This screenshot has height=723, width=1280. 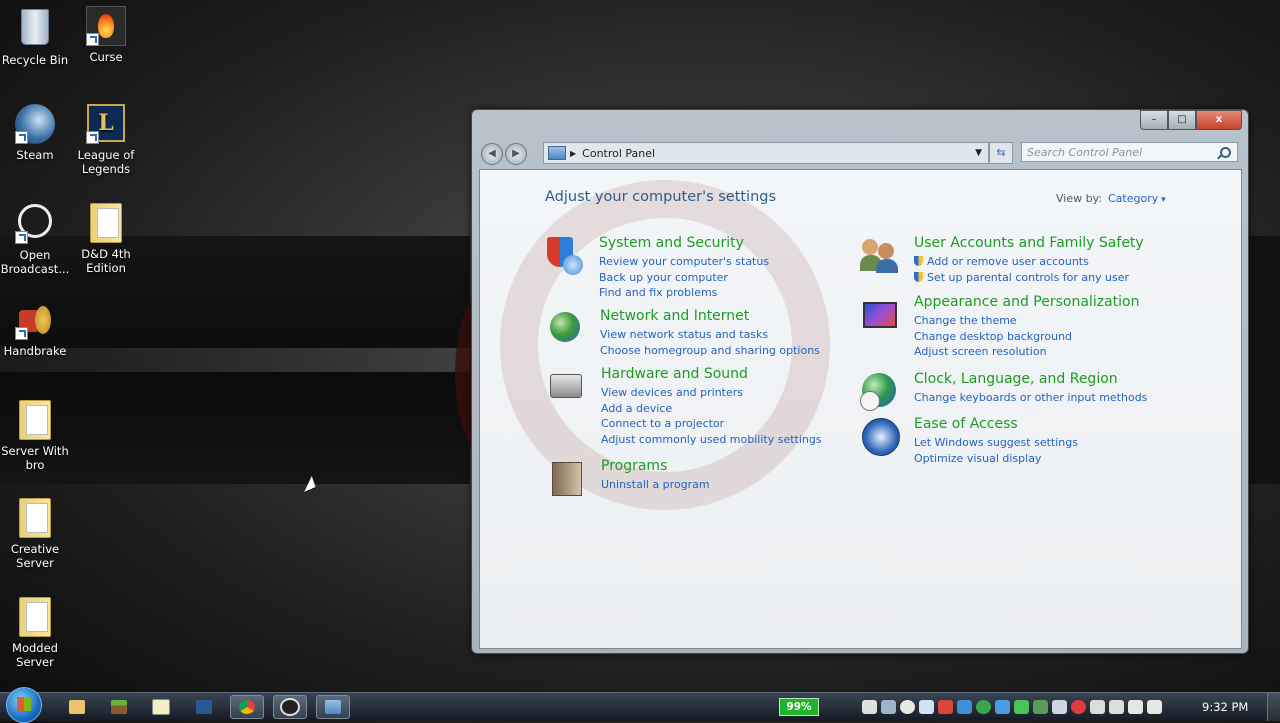 I want to click on category-title: Programs, so click(x=634, y=466).